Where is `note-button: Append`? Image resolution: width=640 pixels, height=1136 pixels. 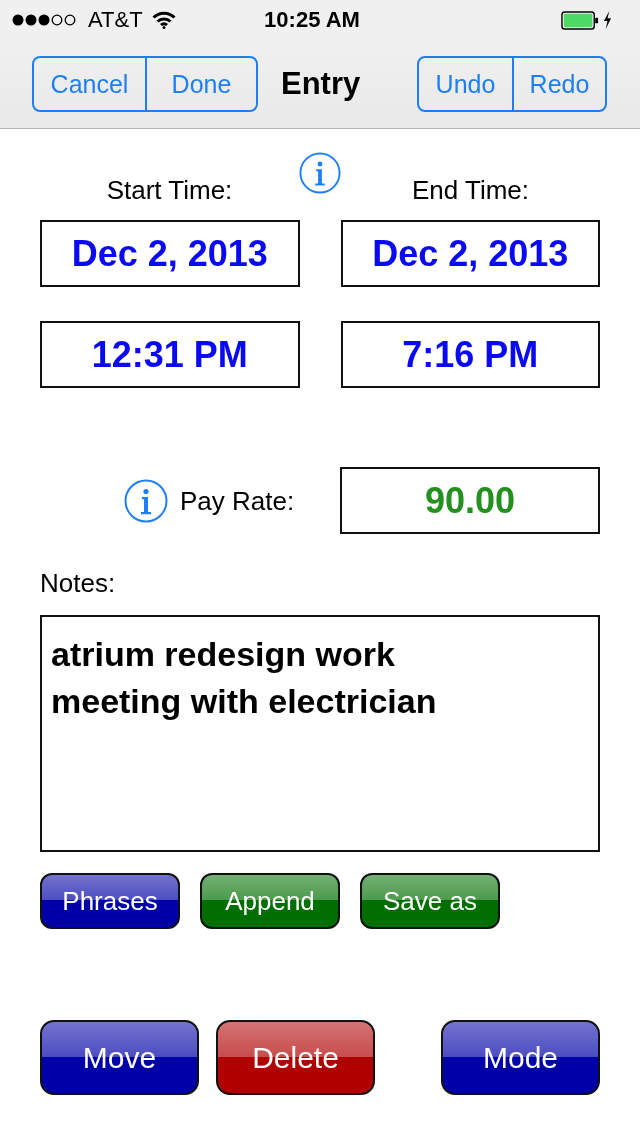 note-button: Append is located at coordinates (270, 901).